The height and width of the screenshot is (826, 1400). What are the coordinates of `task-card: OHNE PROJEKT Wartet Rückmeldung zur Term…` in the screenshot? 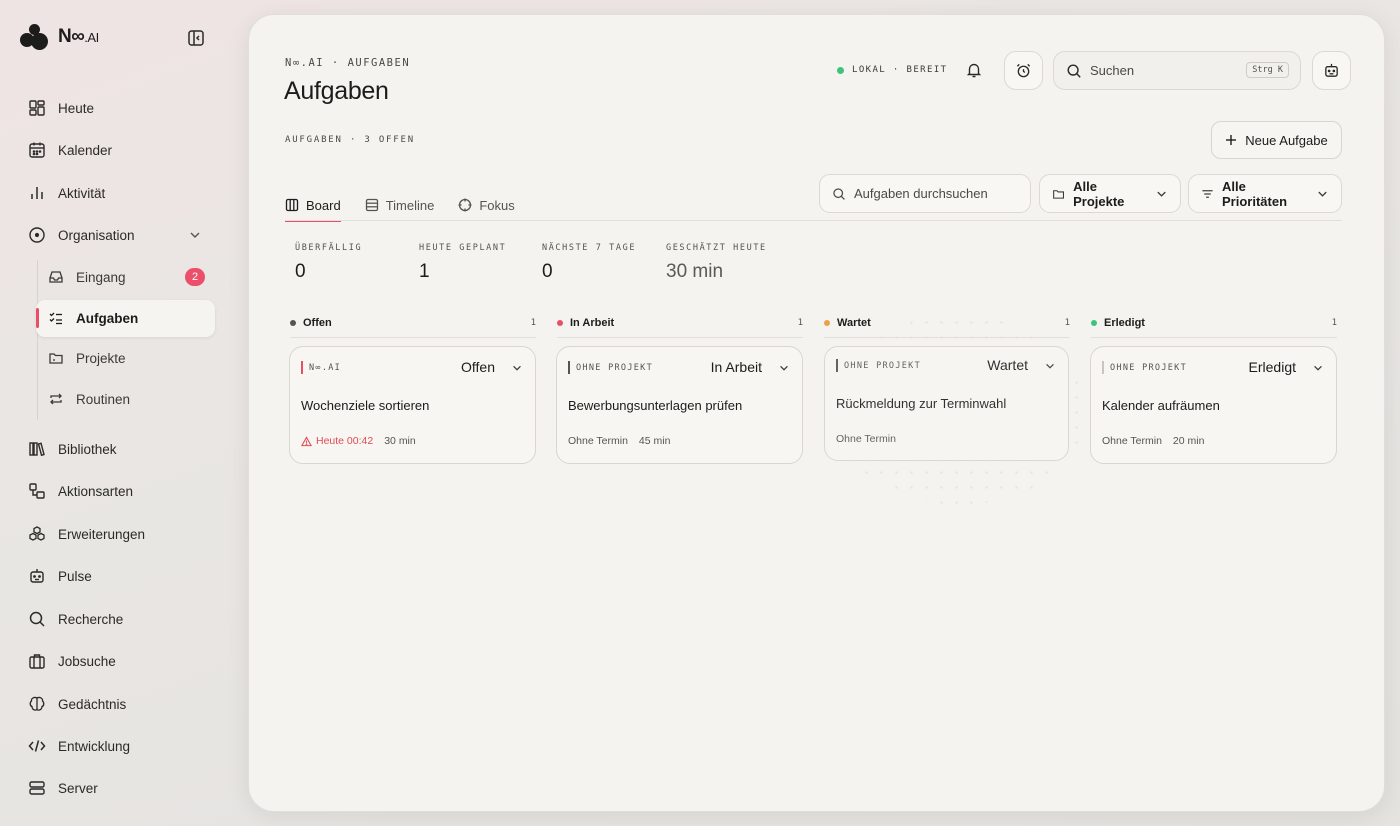 It's located at (946, 403).